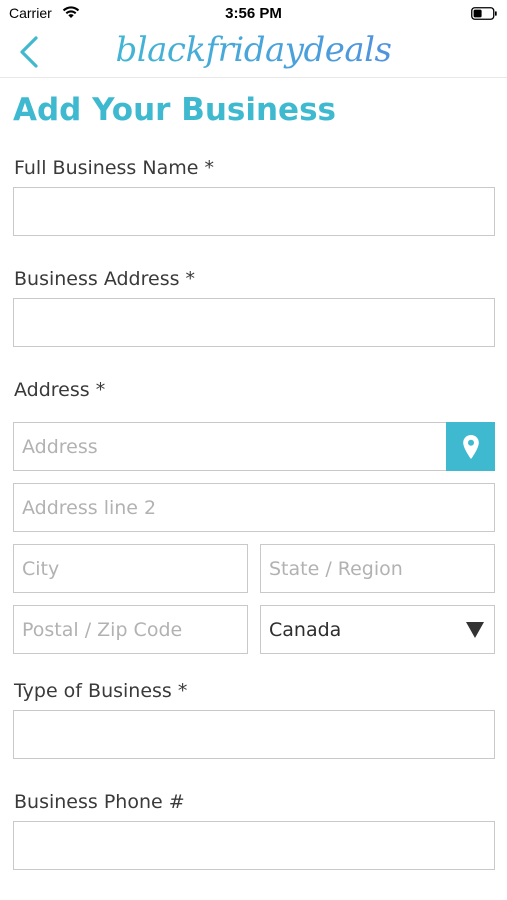  I want to click on country-value: Canada, so click(305, 629).